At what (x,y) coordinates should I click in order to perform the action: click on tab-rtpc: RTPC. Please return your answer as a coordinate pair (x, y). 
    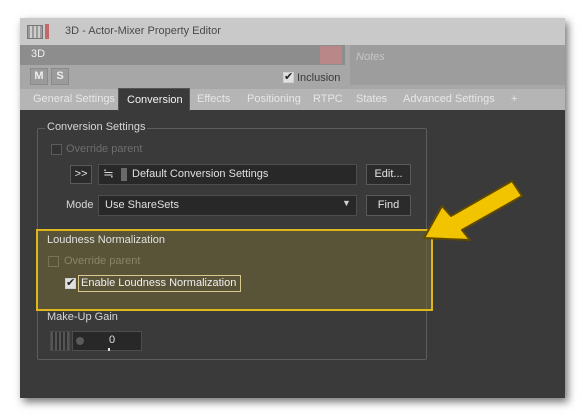
    Looking at the image, I should click on (328, 99).